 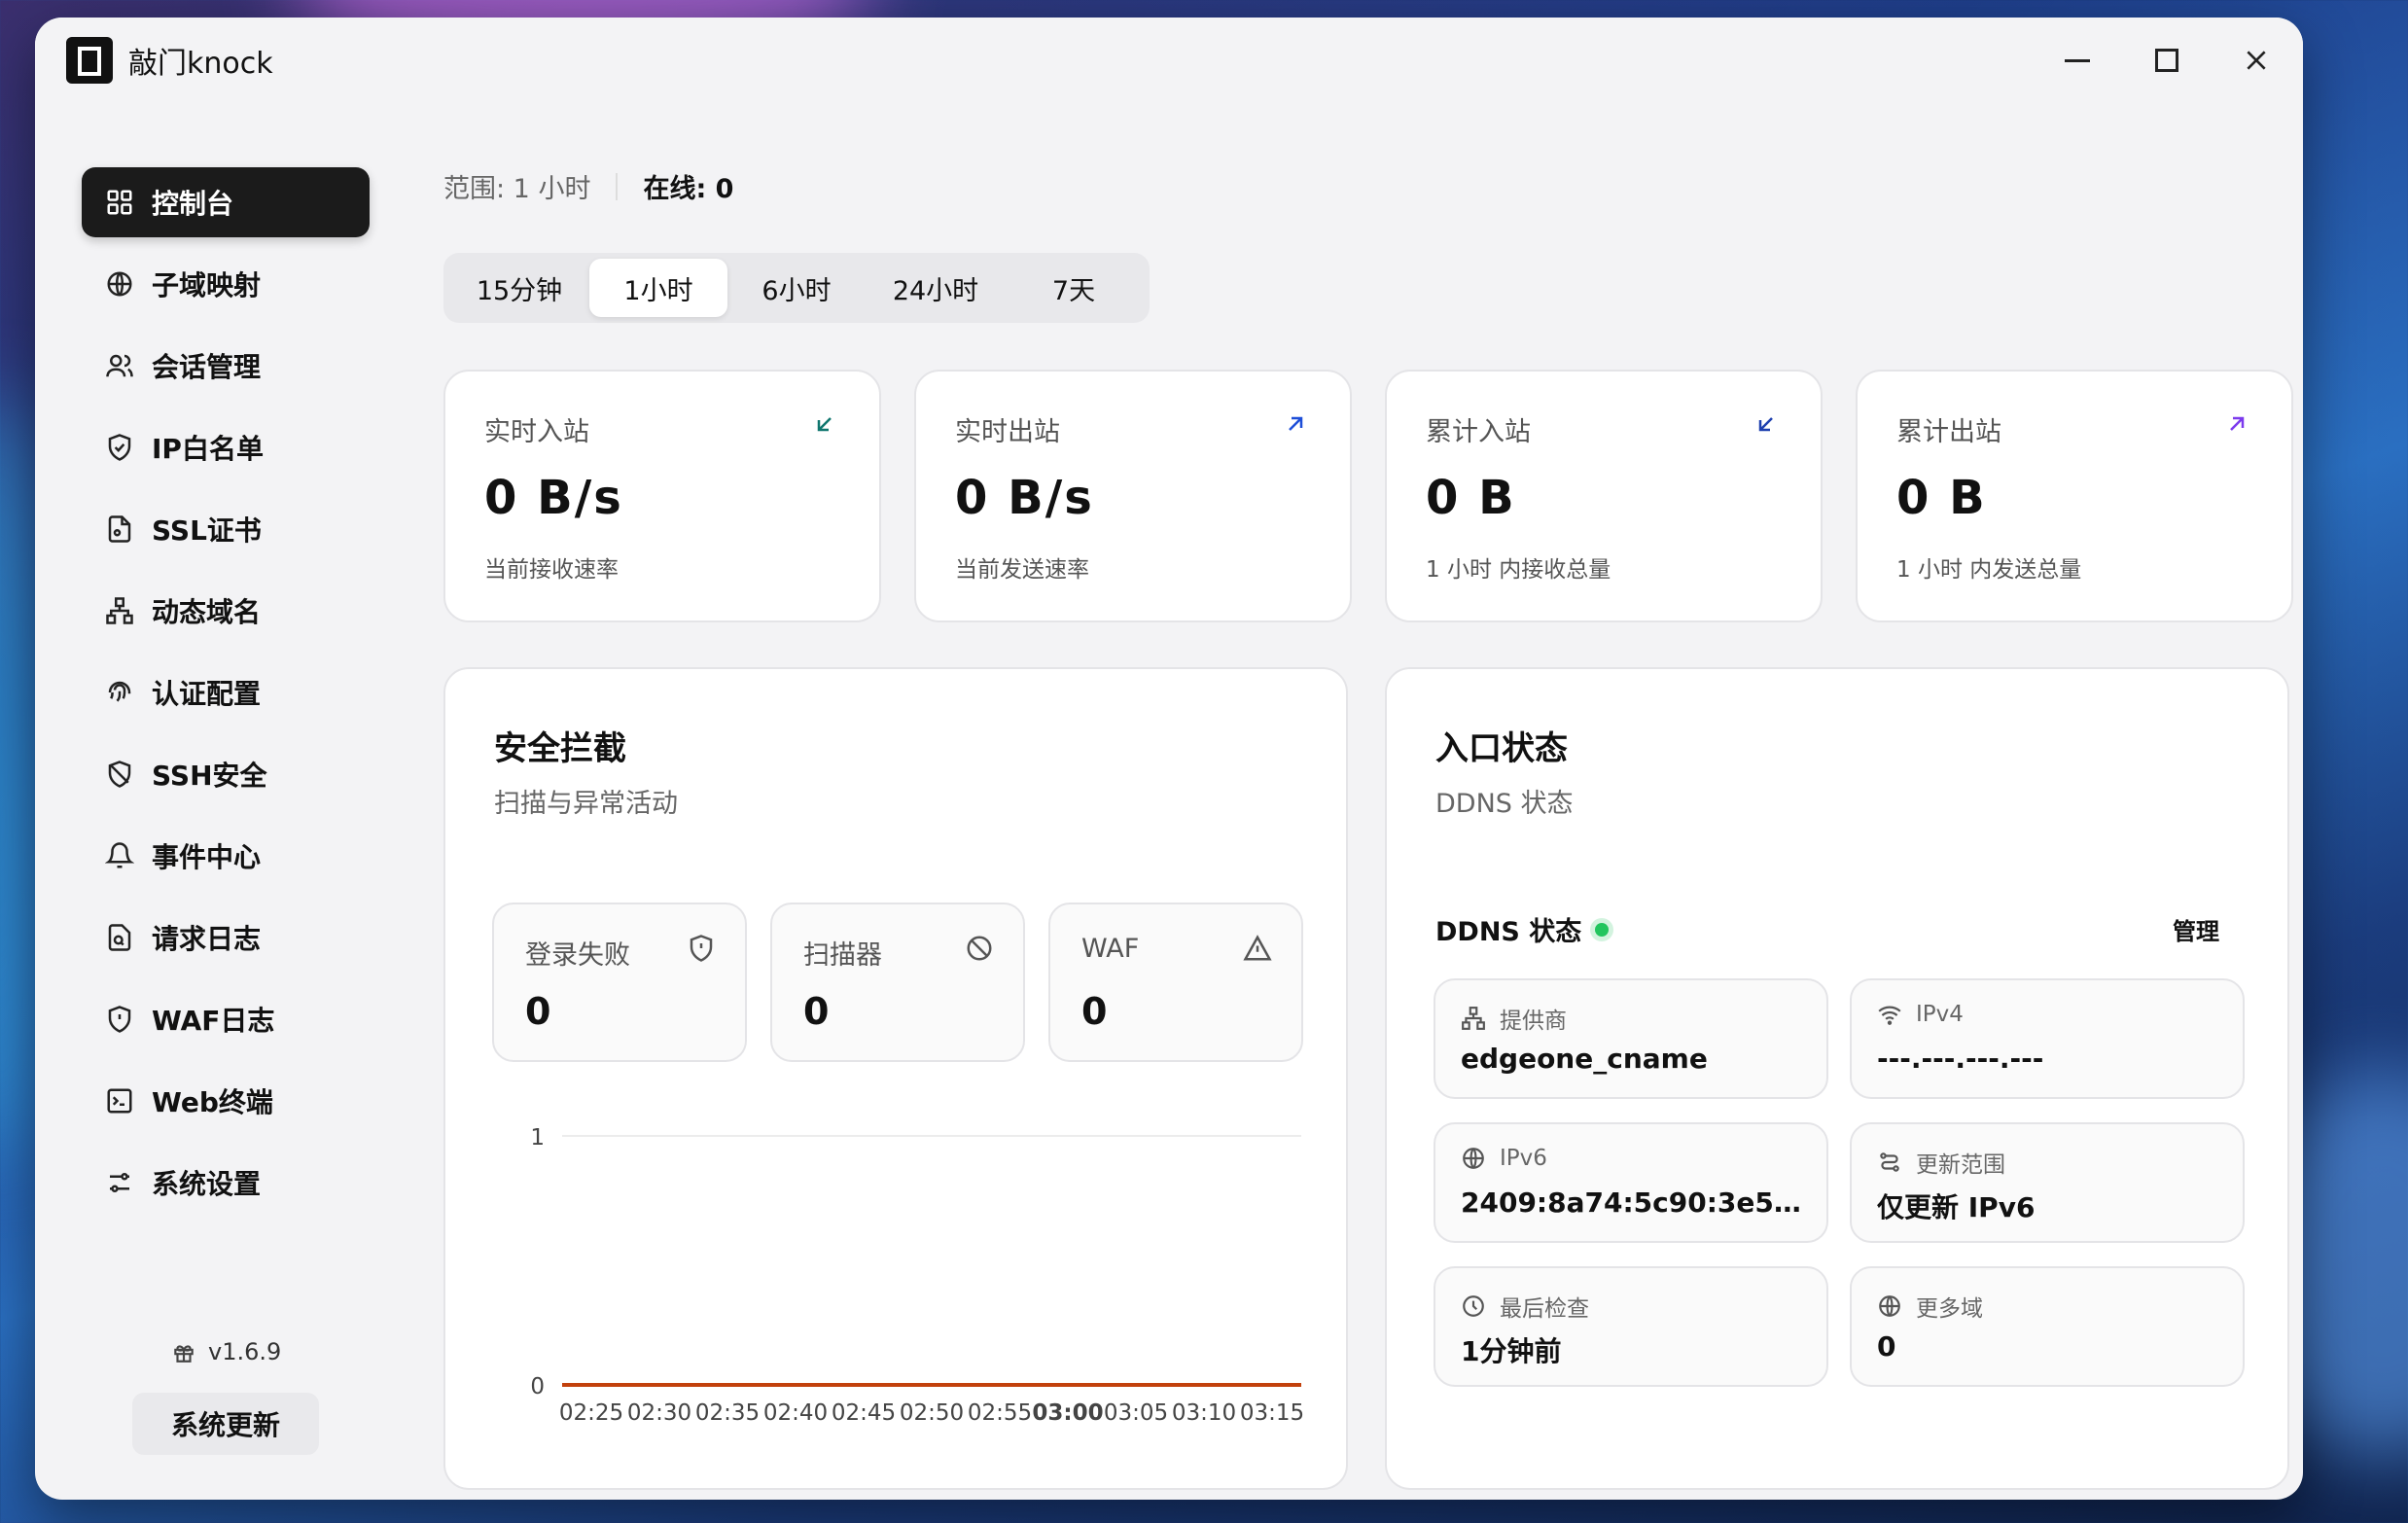 I want to click on stat-value: 0 B, so click(x=1471, y=498).